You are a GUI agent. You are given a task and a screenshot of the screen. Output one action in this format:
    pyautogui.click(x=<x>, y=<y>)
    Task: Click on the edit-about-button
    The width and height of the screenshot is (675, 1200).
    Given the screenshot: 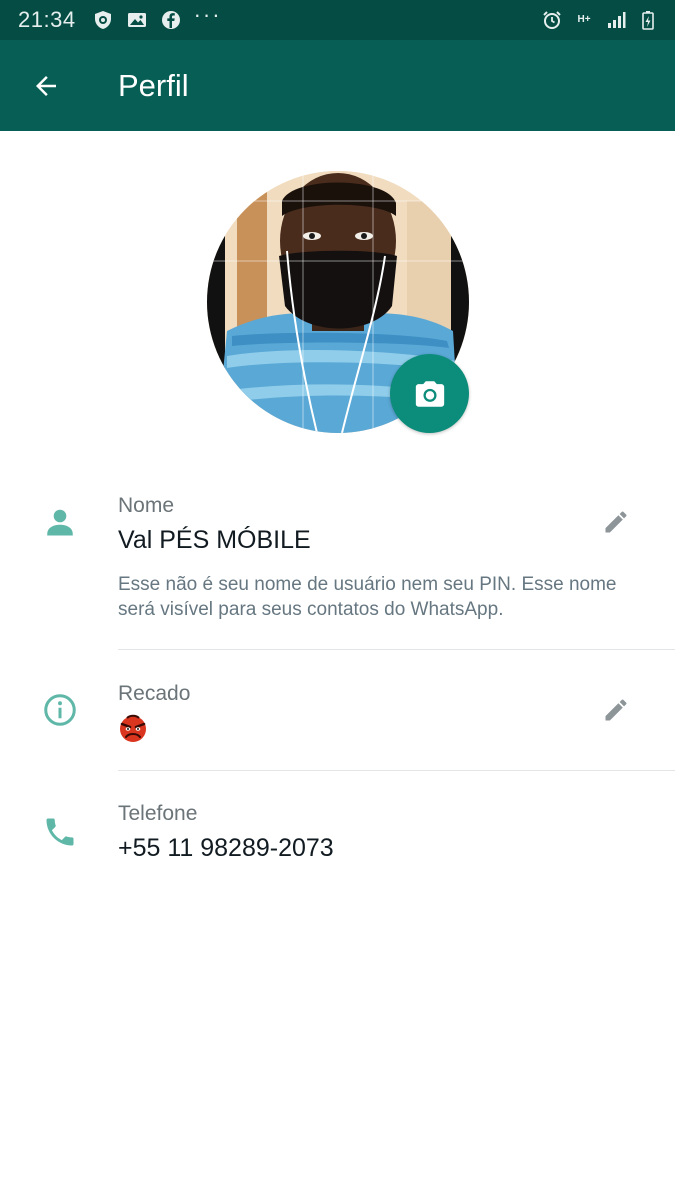 What is the action you would take?
    pyautogui.click(x=616, y=710)
    